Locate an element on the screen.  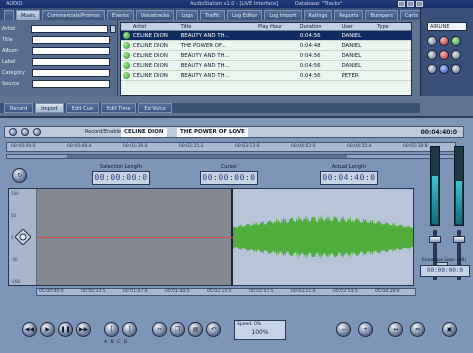
rewind-icon: ◀◀ is located at coordinates (29, 329).